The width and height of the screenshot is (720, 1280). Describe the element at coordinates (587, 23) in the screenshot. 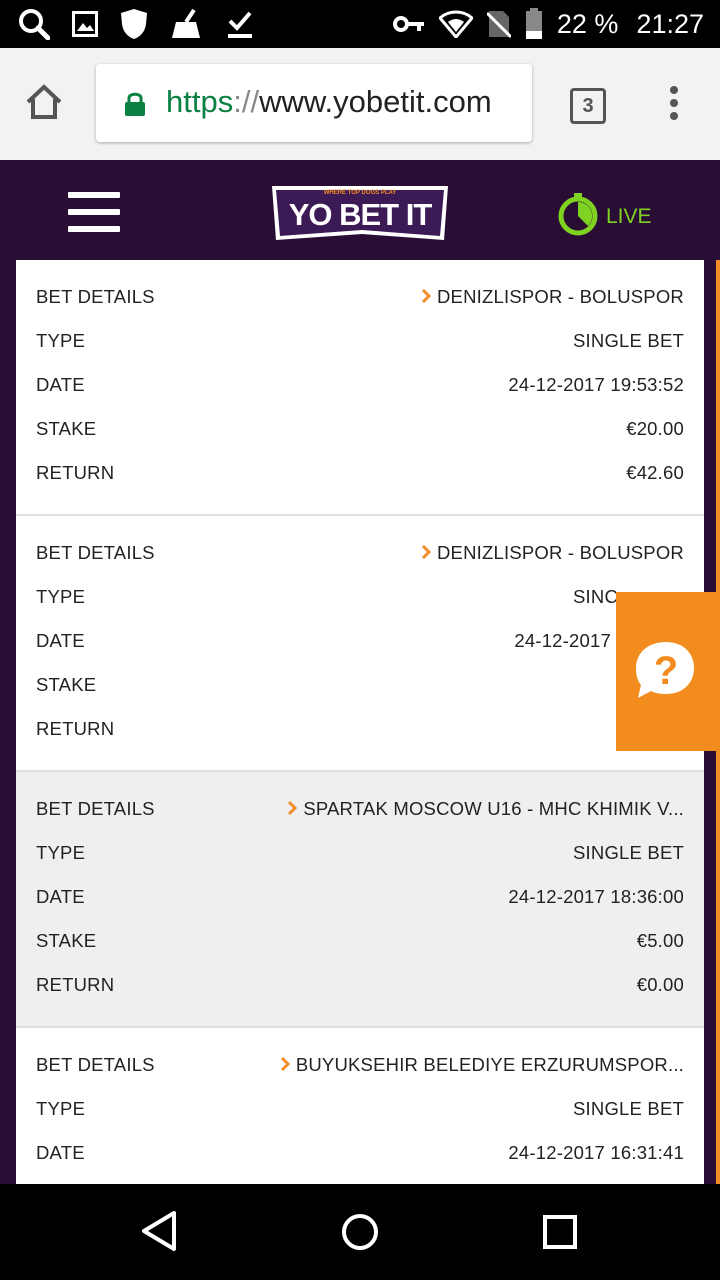

I see `battery-percentage: 22 %` at that location.